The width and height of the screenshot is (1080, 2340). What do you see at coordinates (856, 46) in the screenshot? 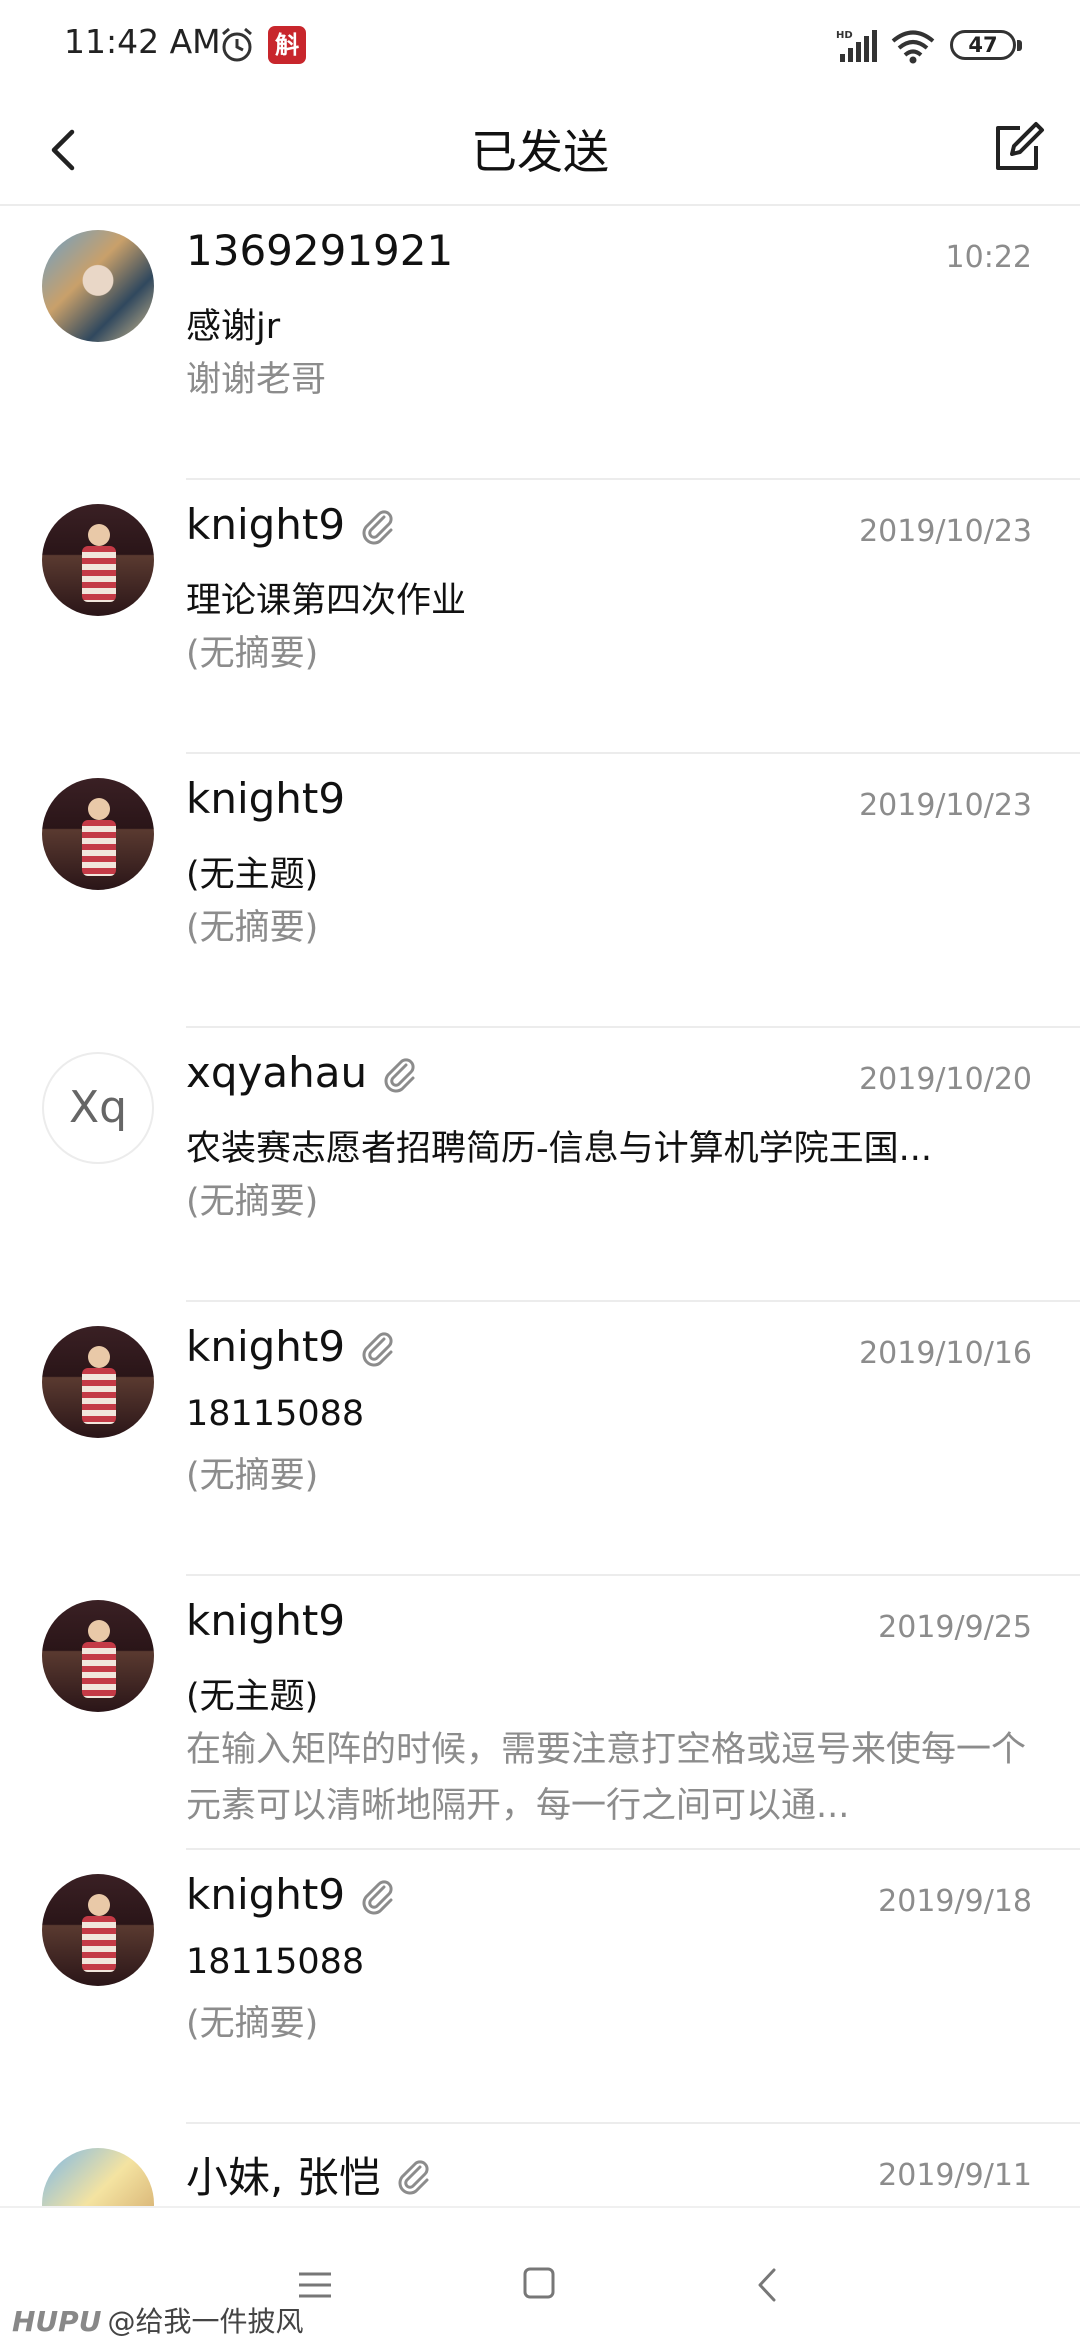
I see `hd-signal-icon: HD` at bounding box center [856, 46].